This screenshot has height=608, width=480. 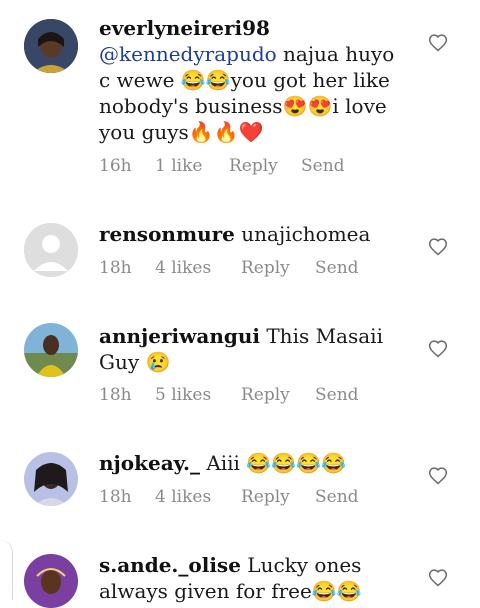 What do you see at coordinates (188, 54) in the screenshot?
I see `mention-link: @kennedyrapudo` at bounding box center [188, 54].